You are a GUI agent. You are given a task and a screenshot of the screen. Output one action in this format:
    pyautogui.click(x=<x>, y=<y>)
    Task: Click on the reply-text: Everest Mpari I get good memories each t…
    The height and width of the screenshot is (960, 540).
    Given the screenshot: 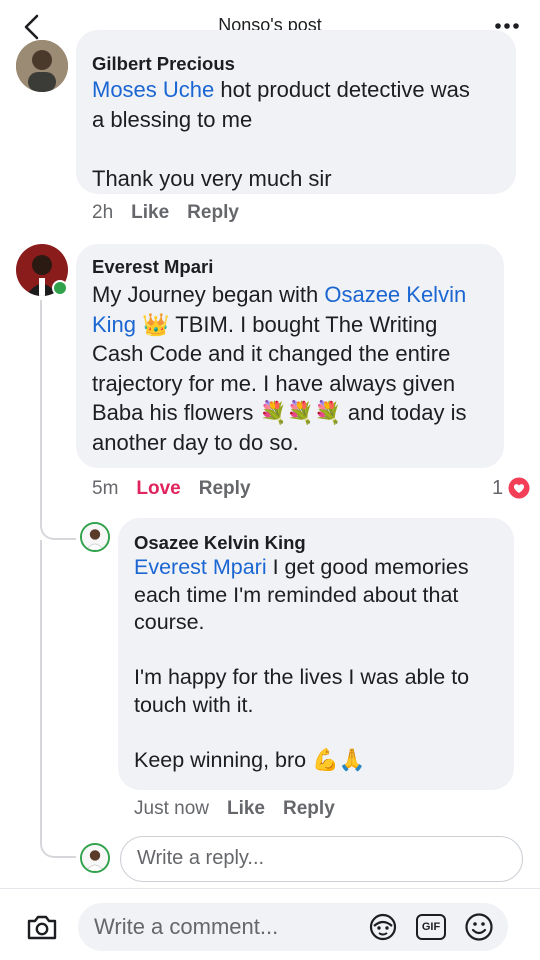 What is the action you would take?
    pyautogui.click(x=302, y=664)
    